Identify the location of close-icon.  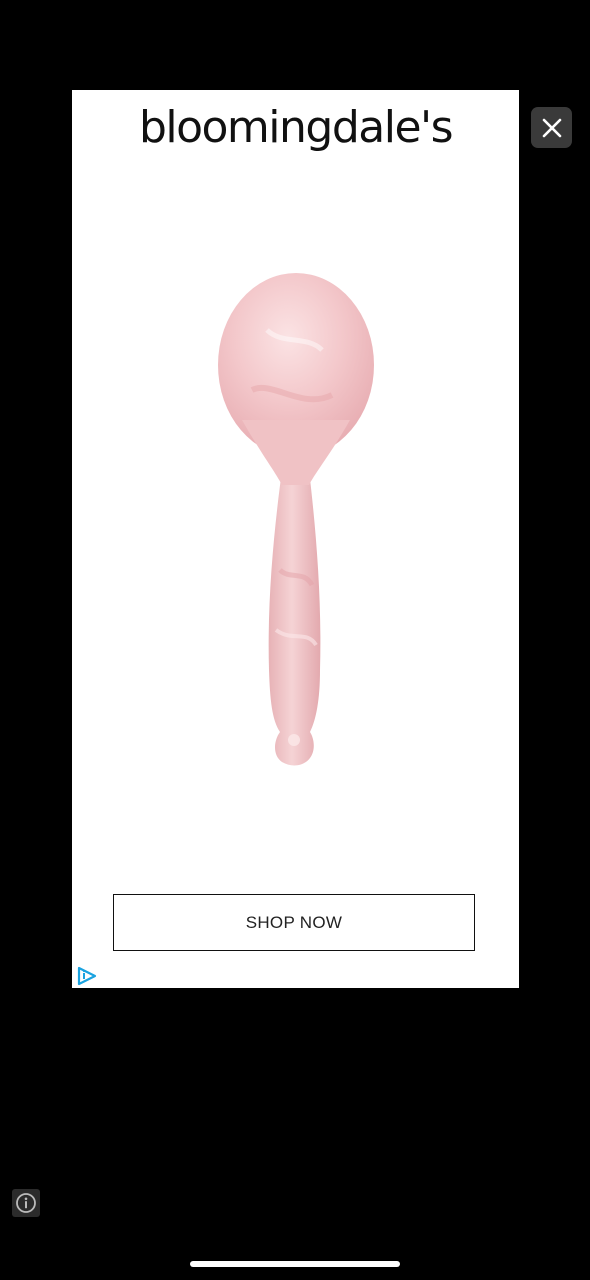
(551, 127).